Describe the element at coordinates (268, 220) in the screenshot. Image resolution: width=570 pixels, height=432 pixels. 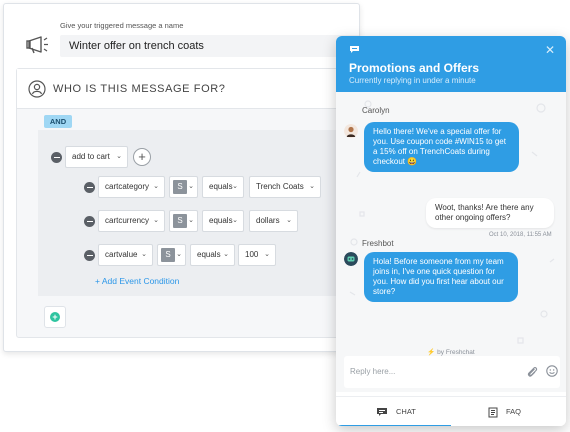
I see `condition-value: dollars` at that location.